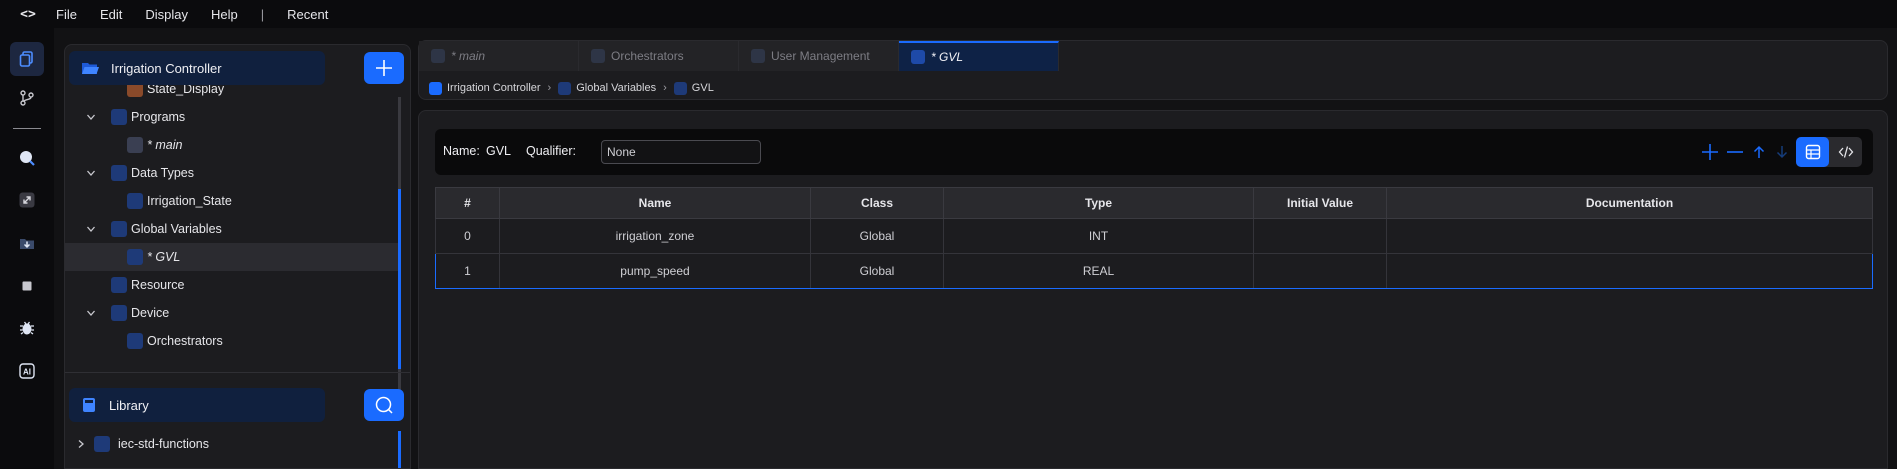  What do you see at coordinates (224, 14) in the screenshot?
I see `menu-help: Help` at bounding box center [224, 14].